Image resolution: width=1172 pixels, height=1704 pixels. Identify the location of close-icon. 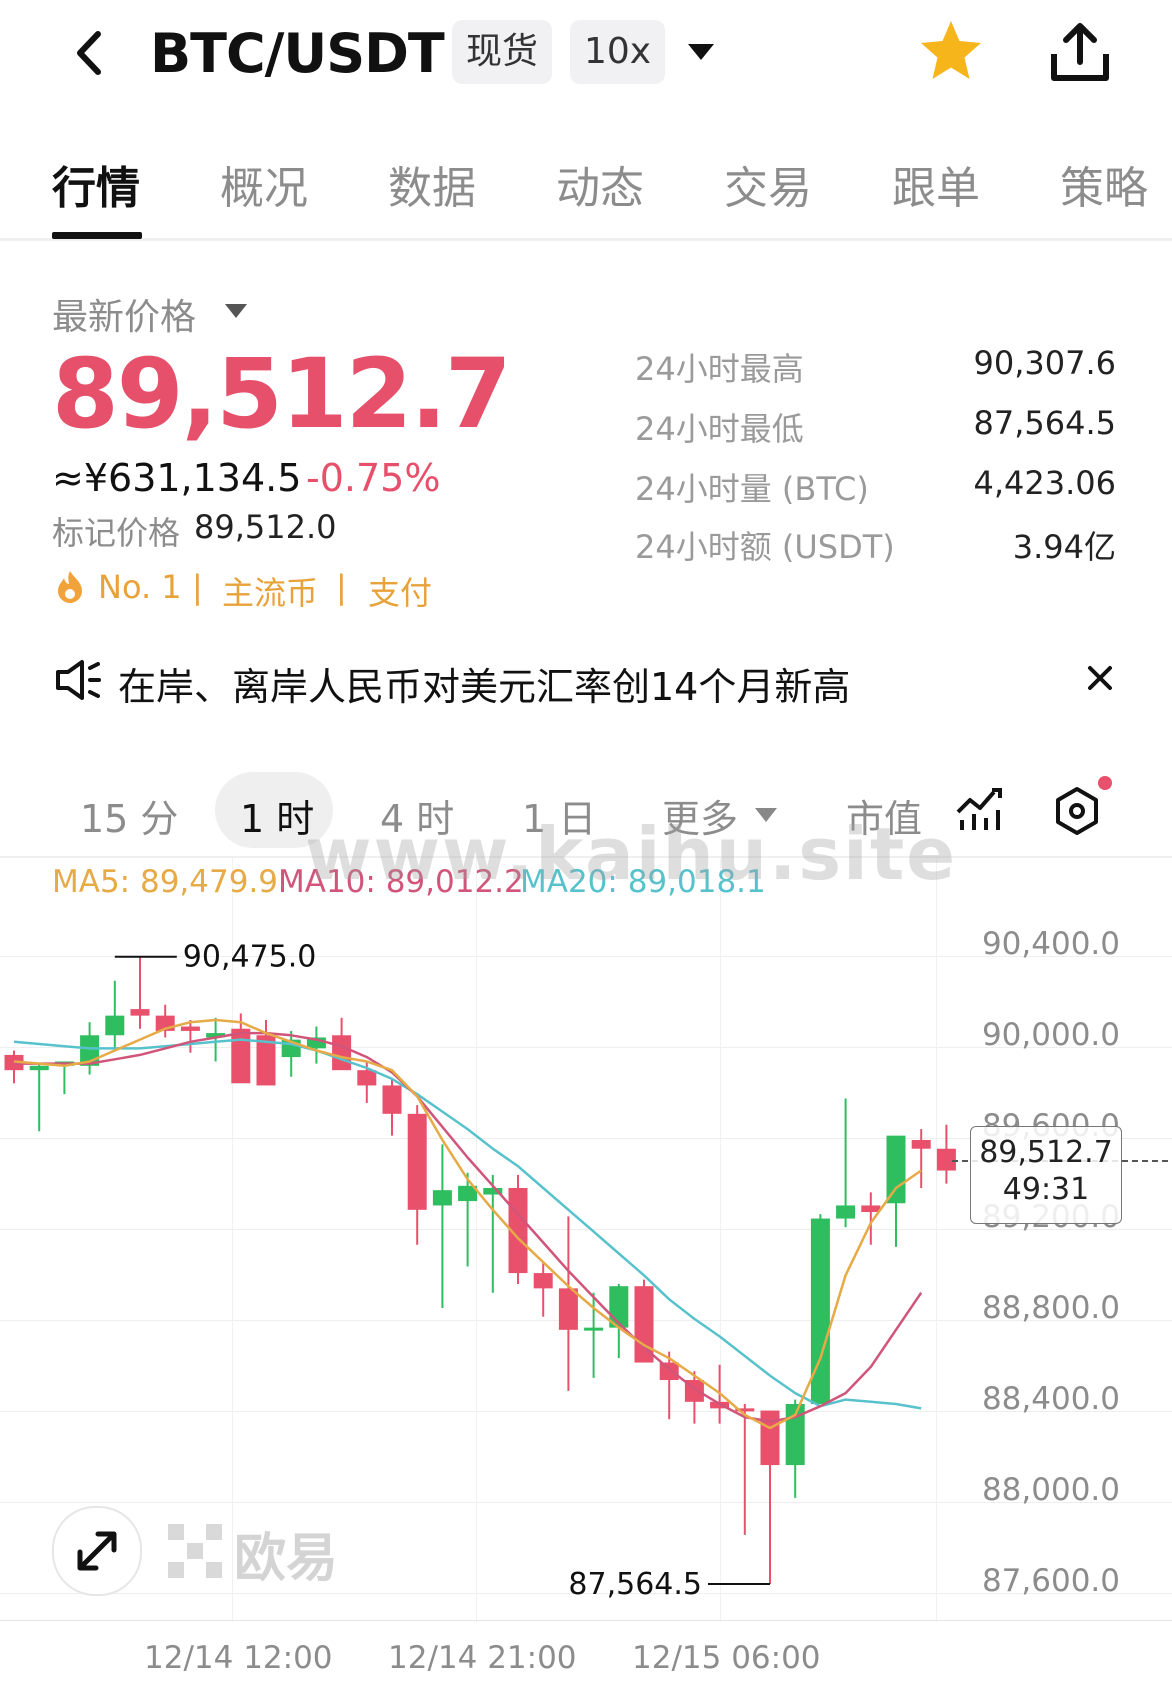
(1100, 678).